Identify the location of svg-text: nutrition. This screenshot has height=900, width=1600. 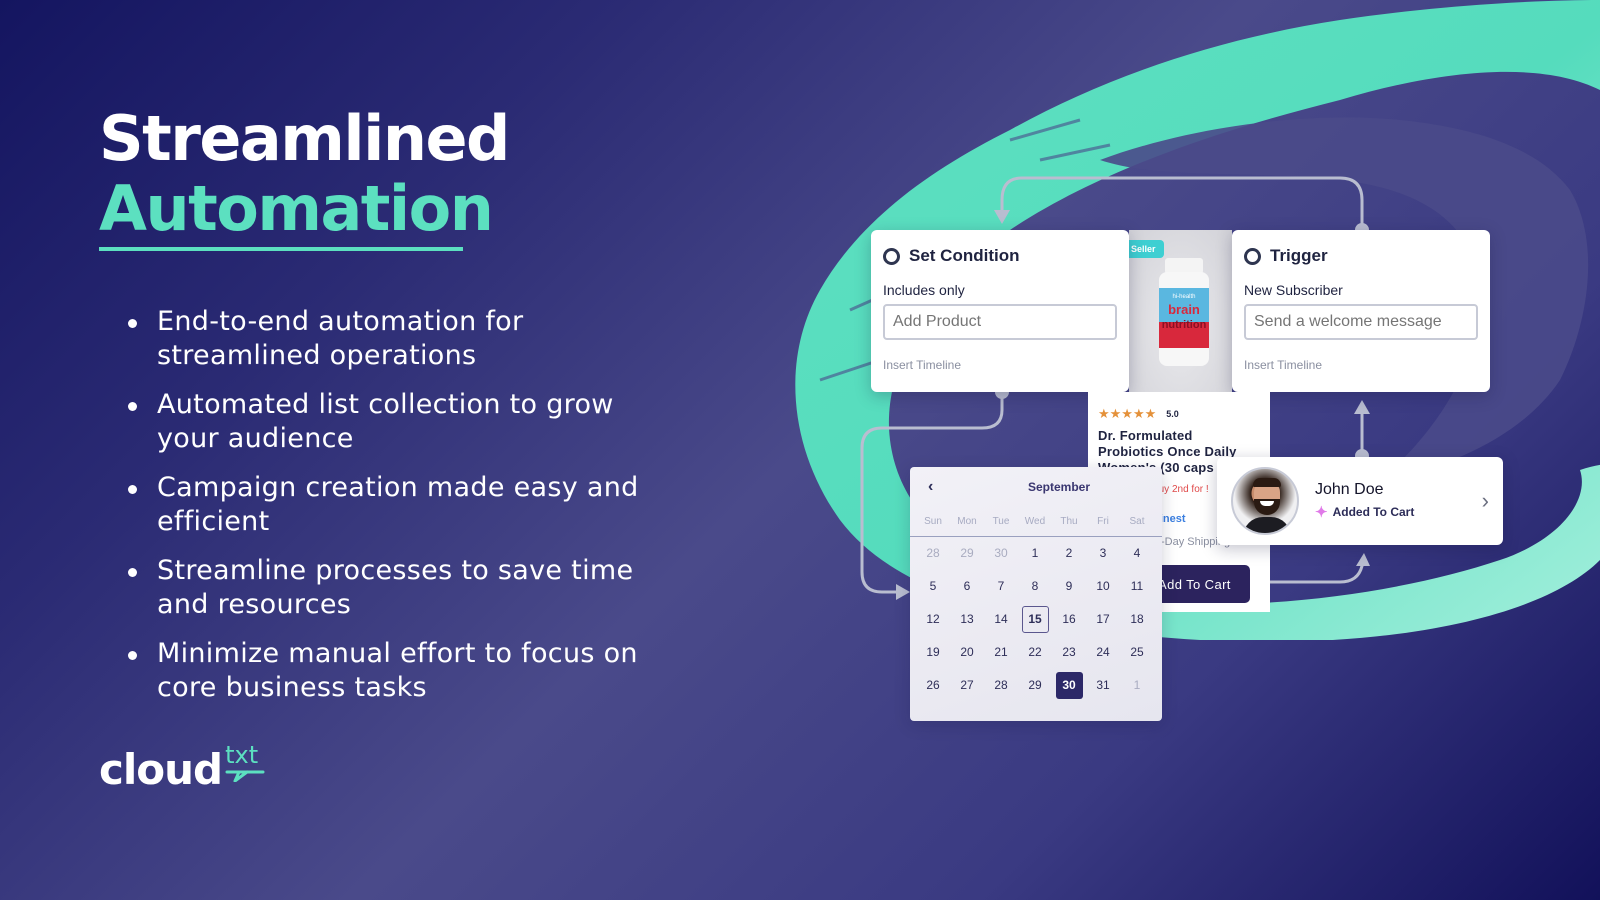
(1184, 325).